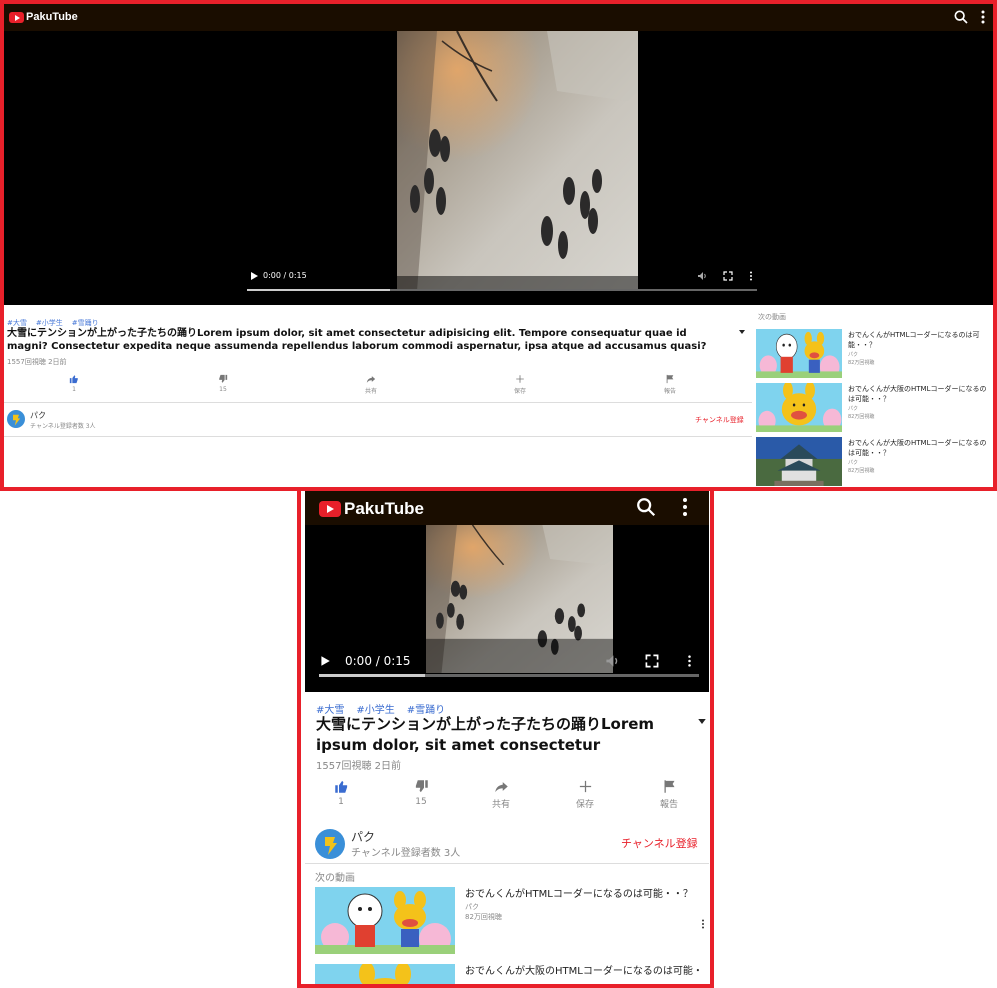 The width and height of the screenshot is (997, 988). What do you see at coordinates (406, 853) in the screenshot?
I see `subscriber-count: チャンネル登録者数 3人` at bounding box center [406, 853].